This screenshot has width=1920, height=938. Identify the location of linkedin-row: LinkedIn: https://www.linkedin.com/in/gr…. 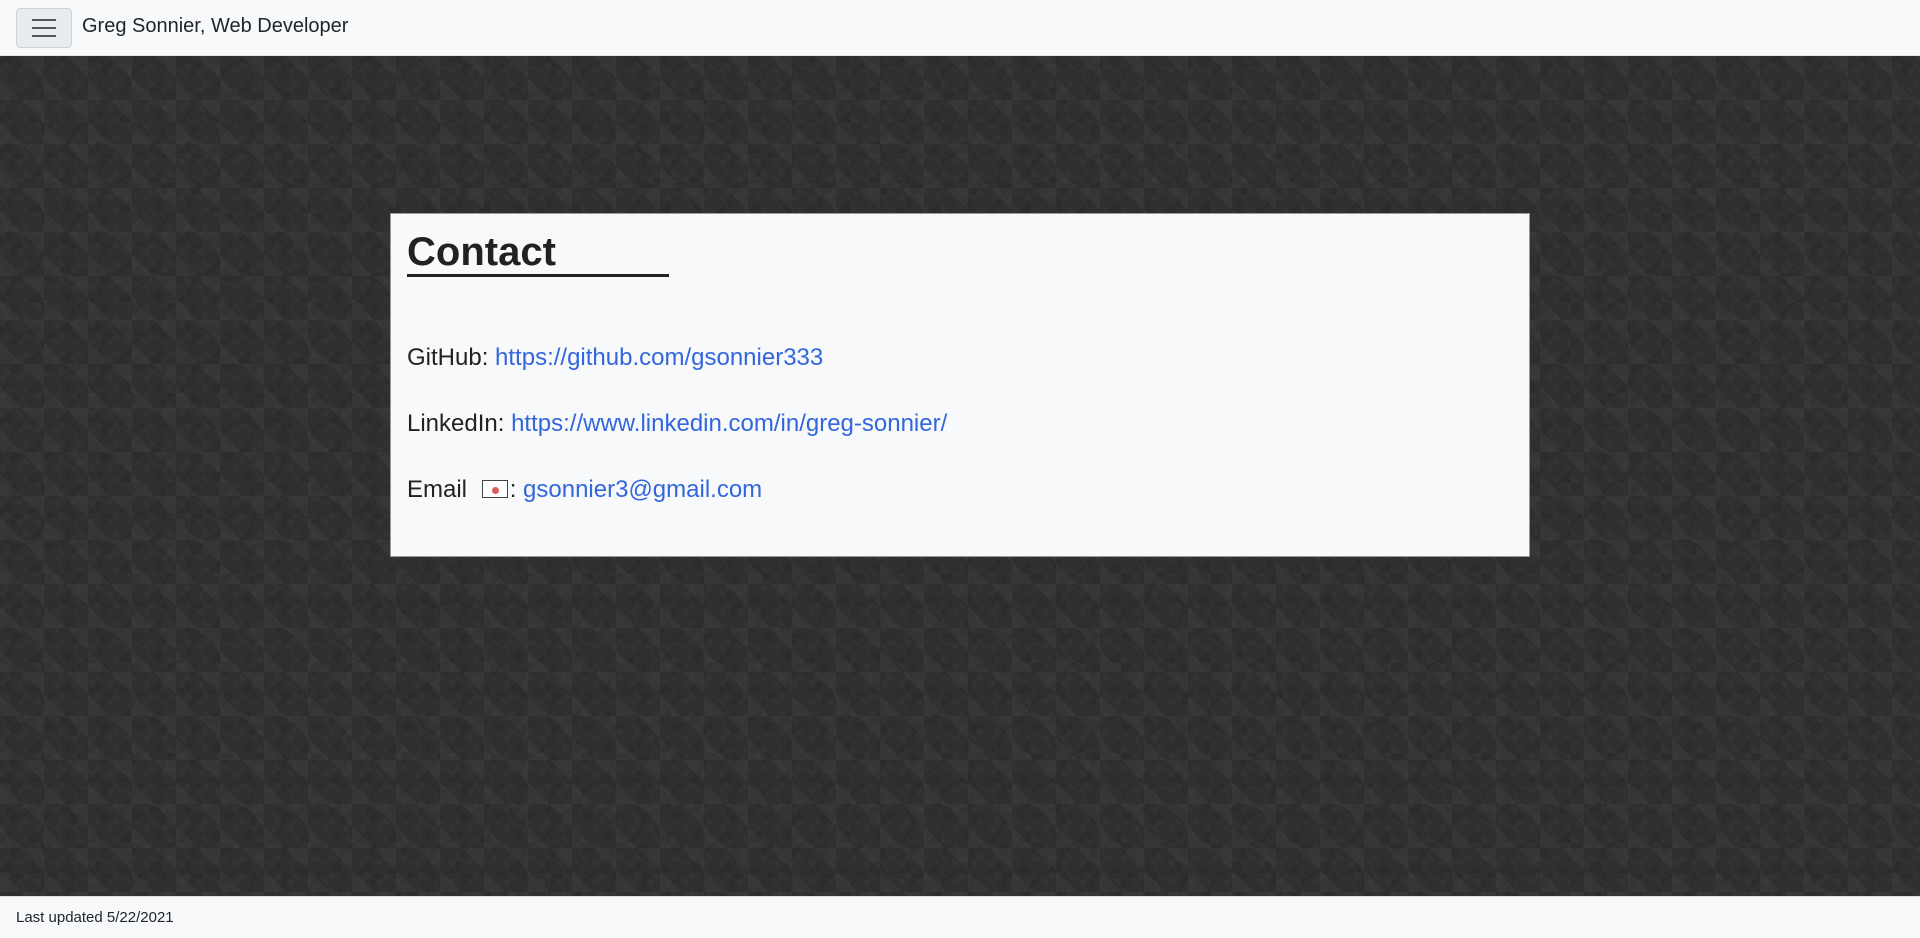
(677, 424).